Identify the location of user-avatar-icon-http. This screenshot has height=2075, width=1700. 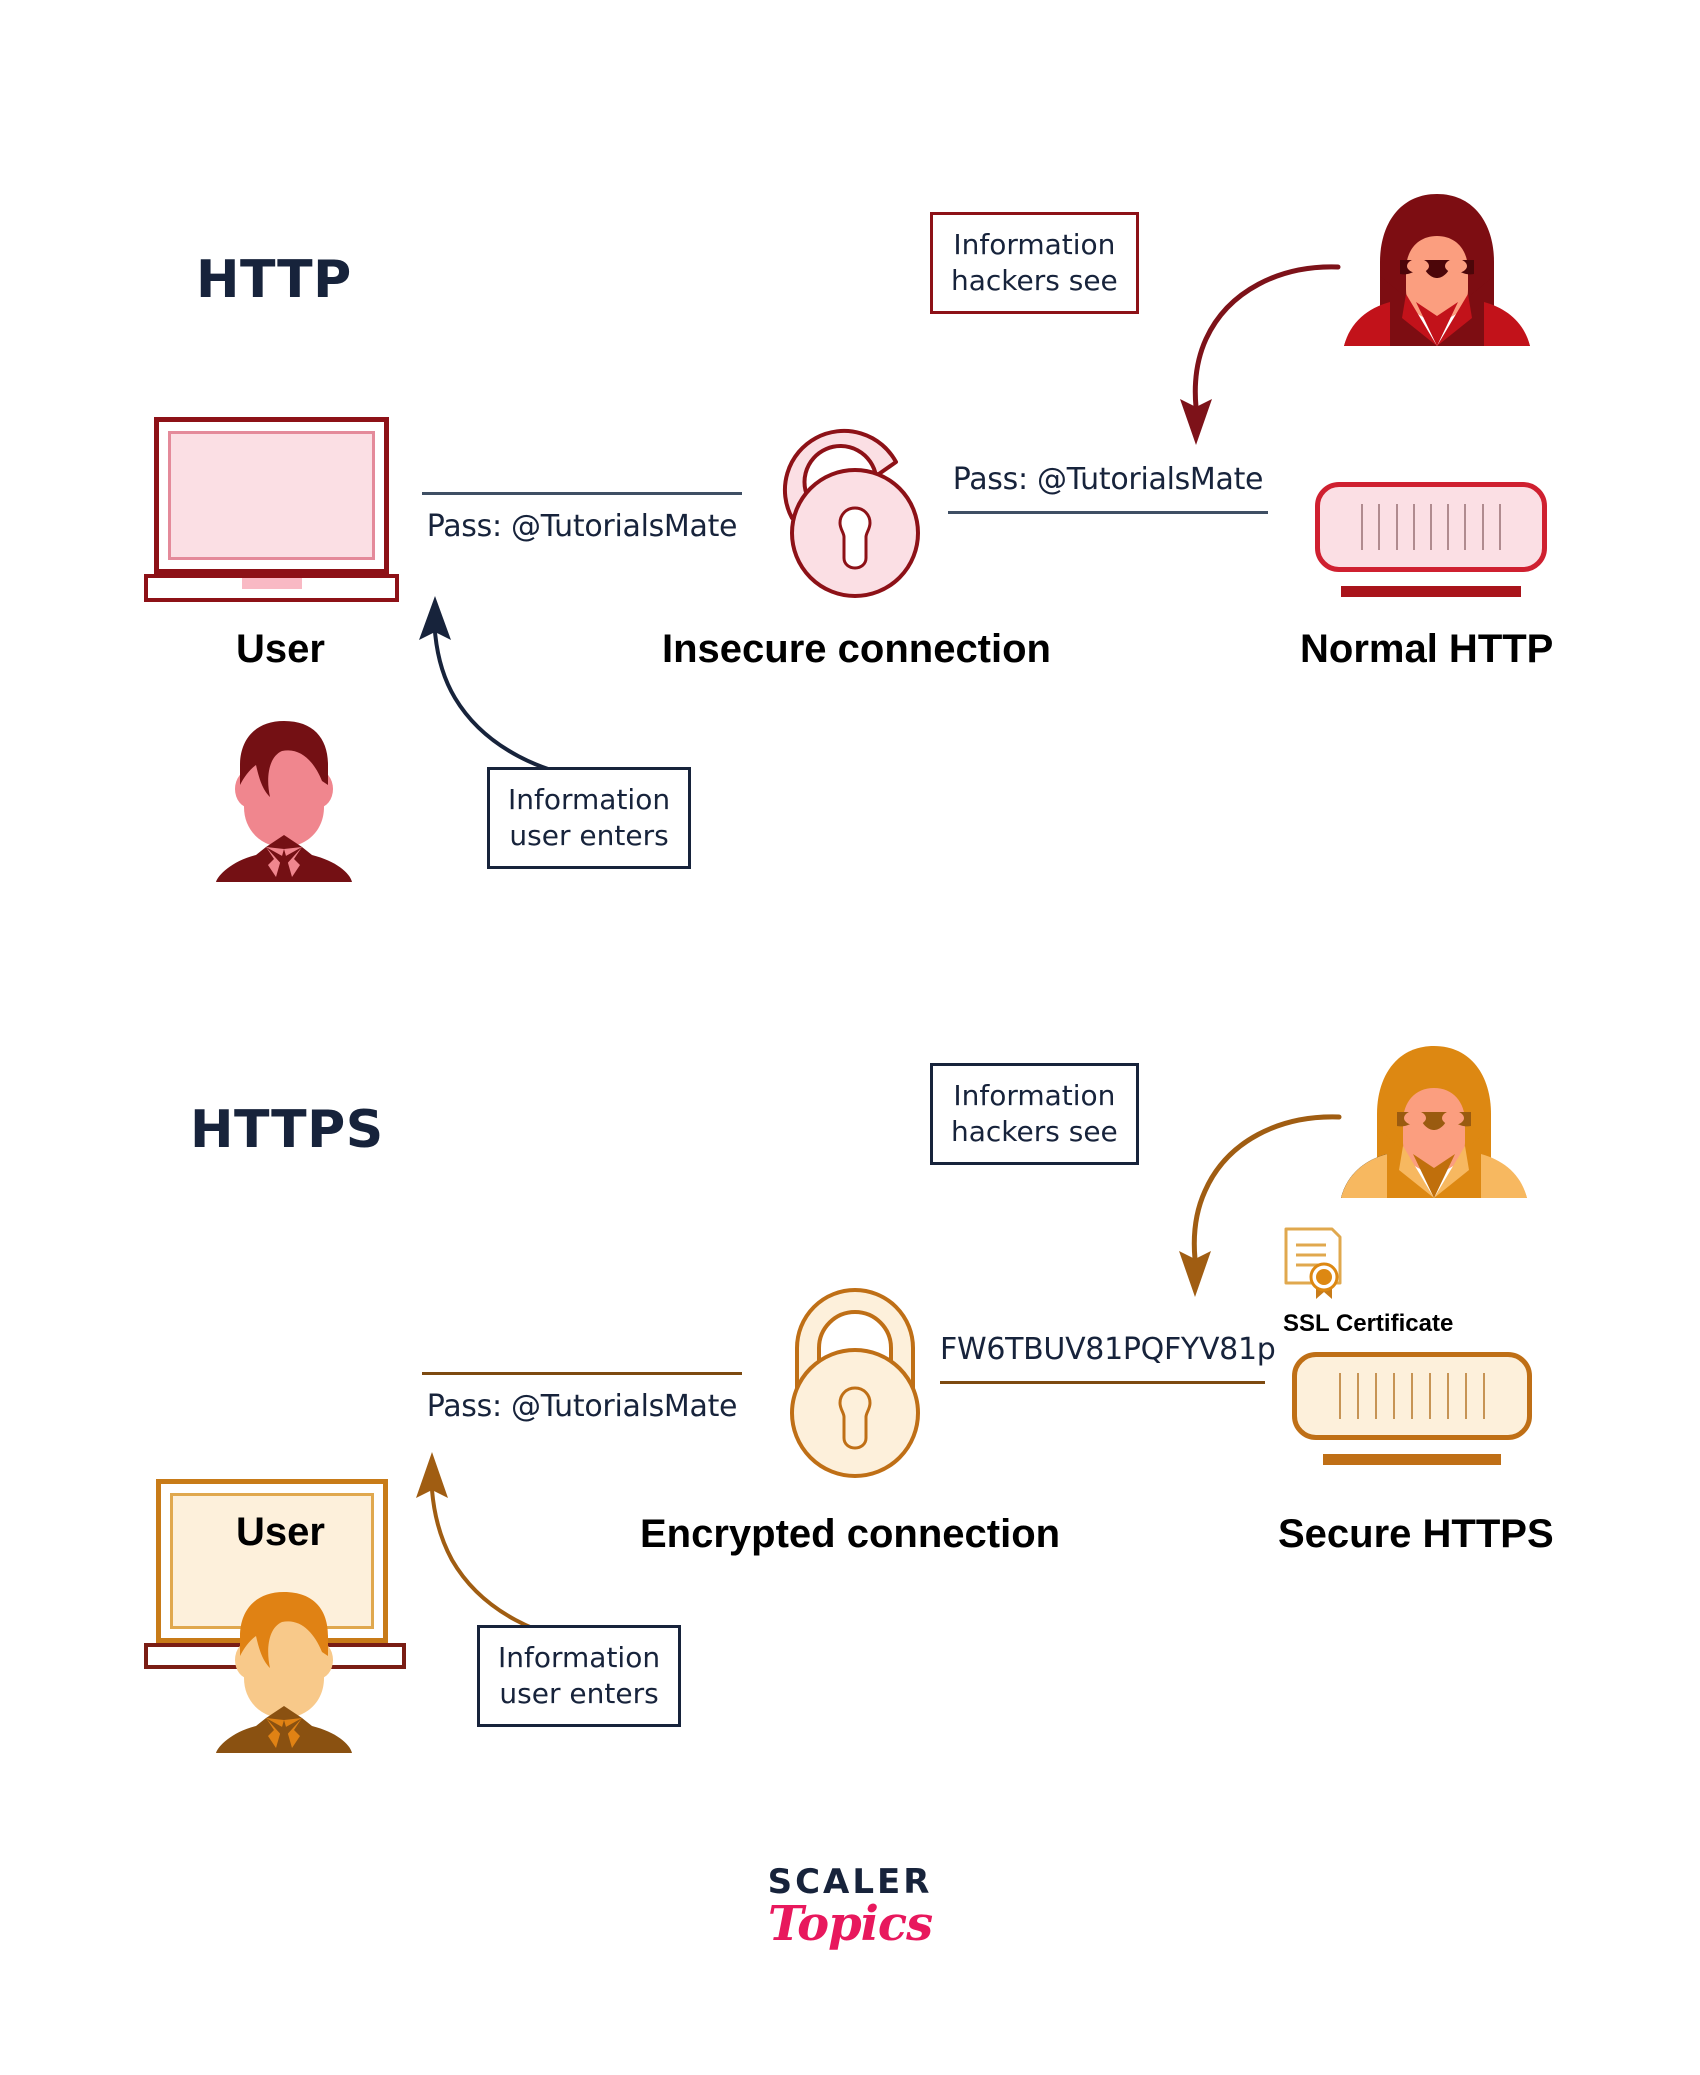
(284, 794).